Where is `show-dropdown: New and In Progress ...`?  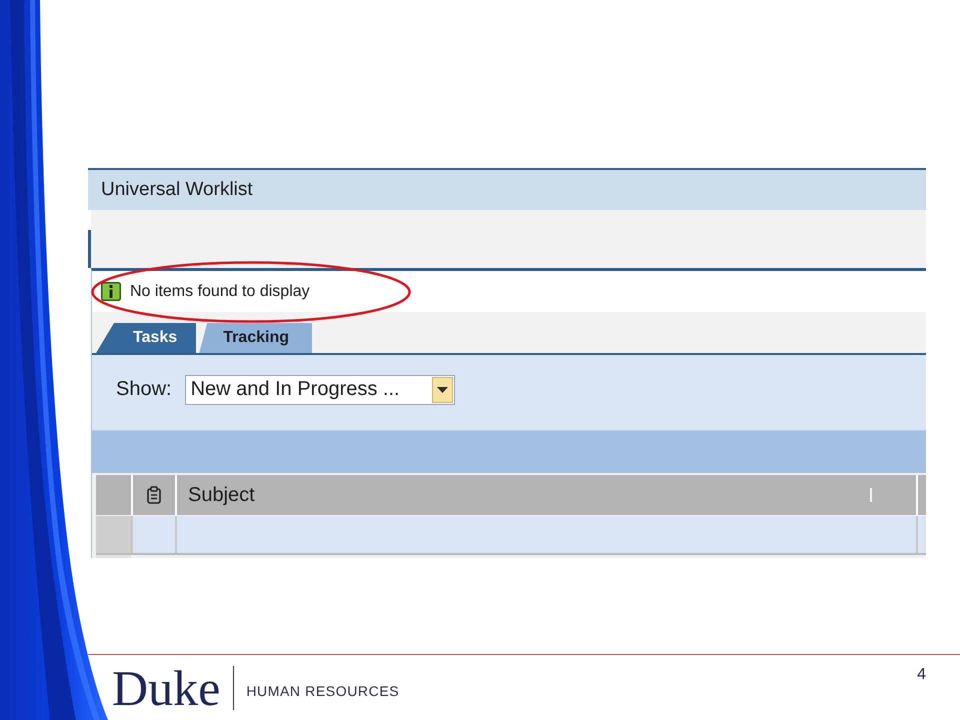 show-dropdown: New and In Progress ... is located at coordinates (319, 389).